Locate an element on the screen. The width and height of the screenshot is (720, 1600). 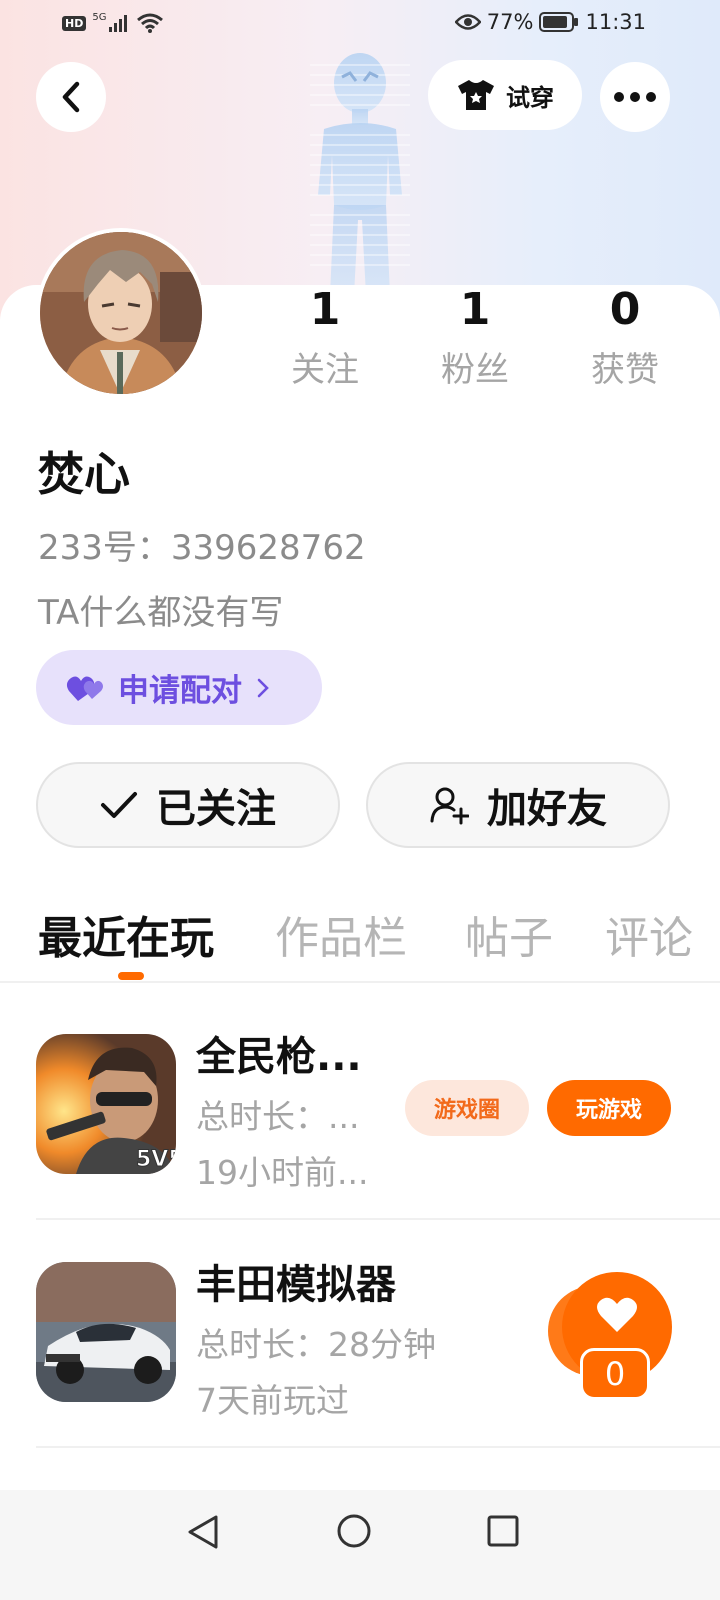
more-button is located at coordinates (635, 97).